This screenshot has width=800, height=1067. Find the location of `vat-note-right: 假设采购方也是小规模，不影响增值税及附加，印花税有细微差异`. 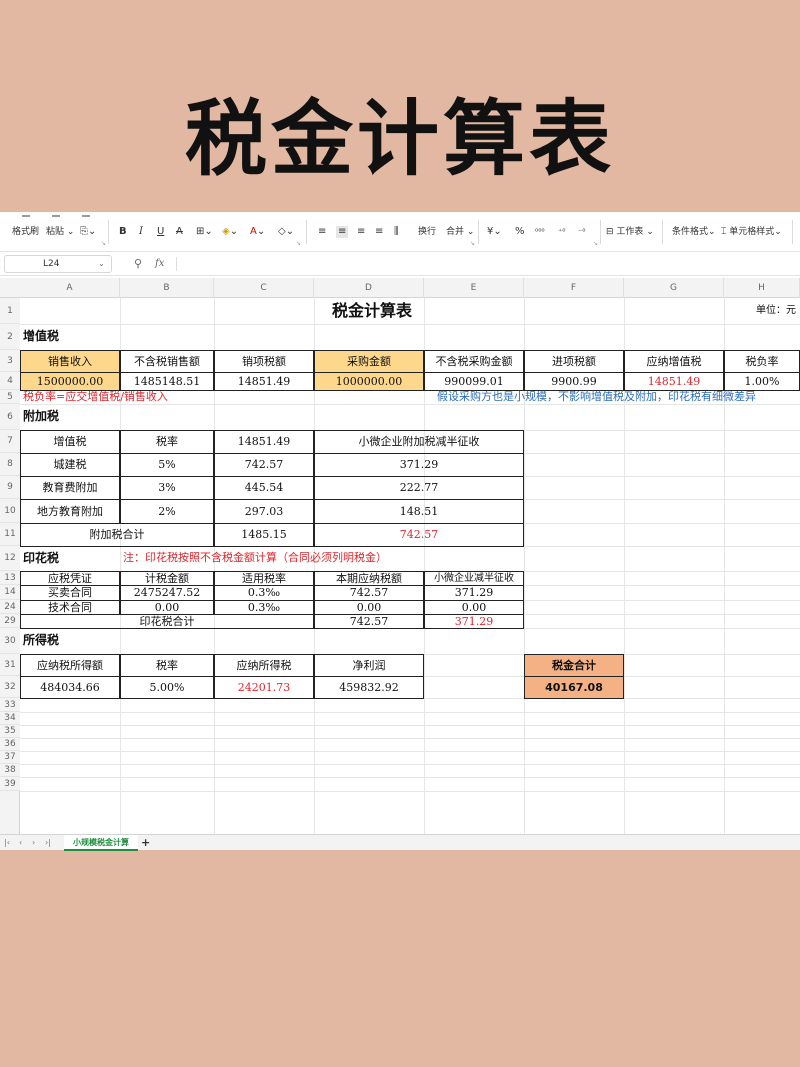

vat-note-right: 假设采购方也是小规模，不影响增值税及附加，印花税有细微差异 is located at coordinates (557, 397).